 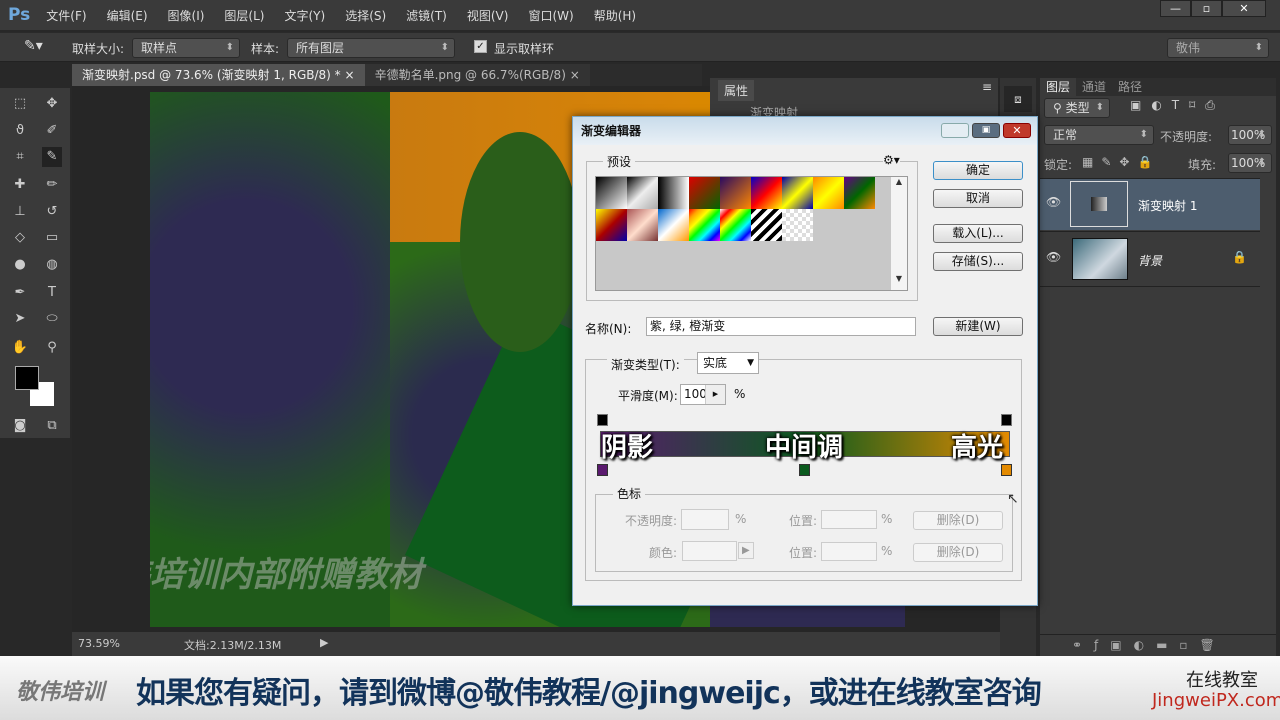 I want to click on eyedropper-icon: ✎▾, so click(x=33, y=46).